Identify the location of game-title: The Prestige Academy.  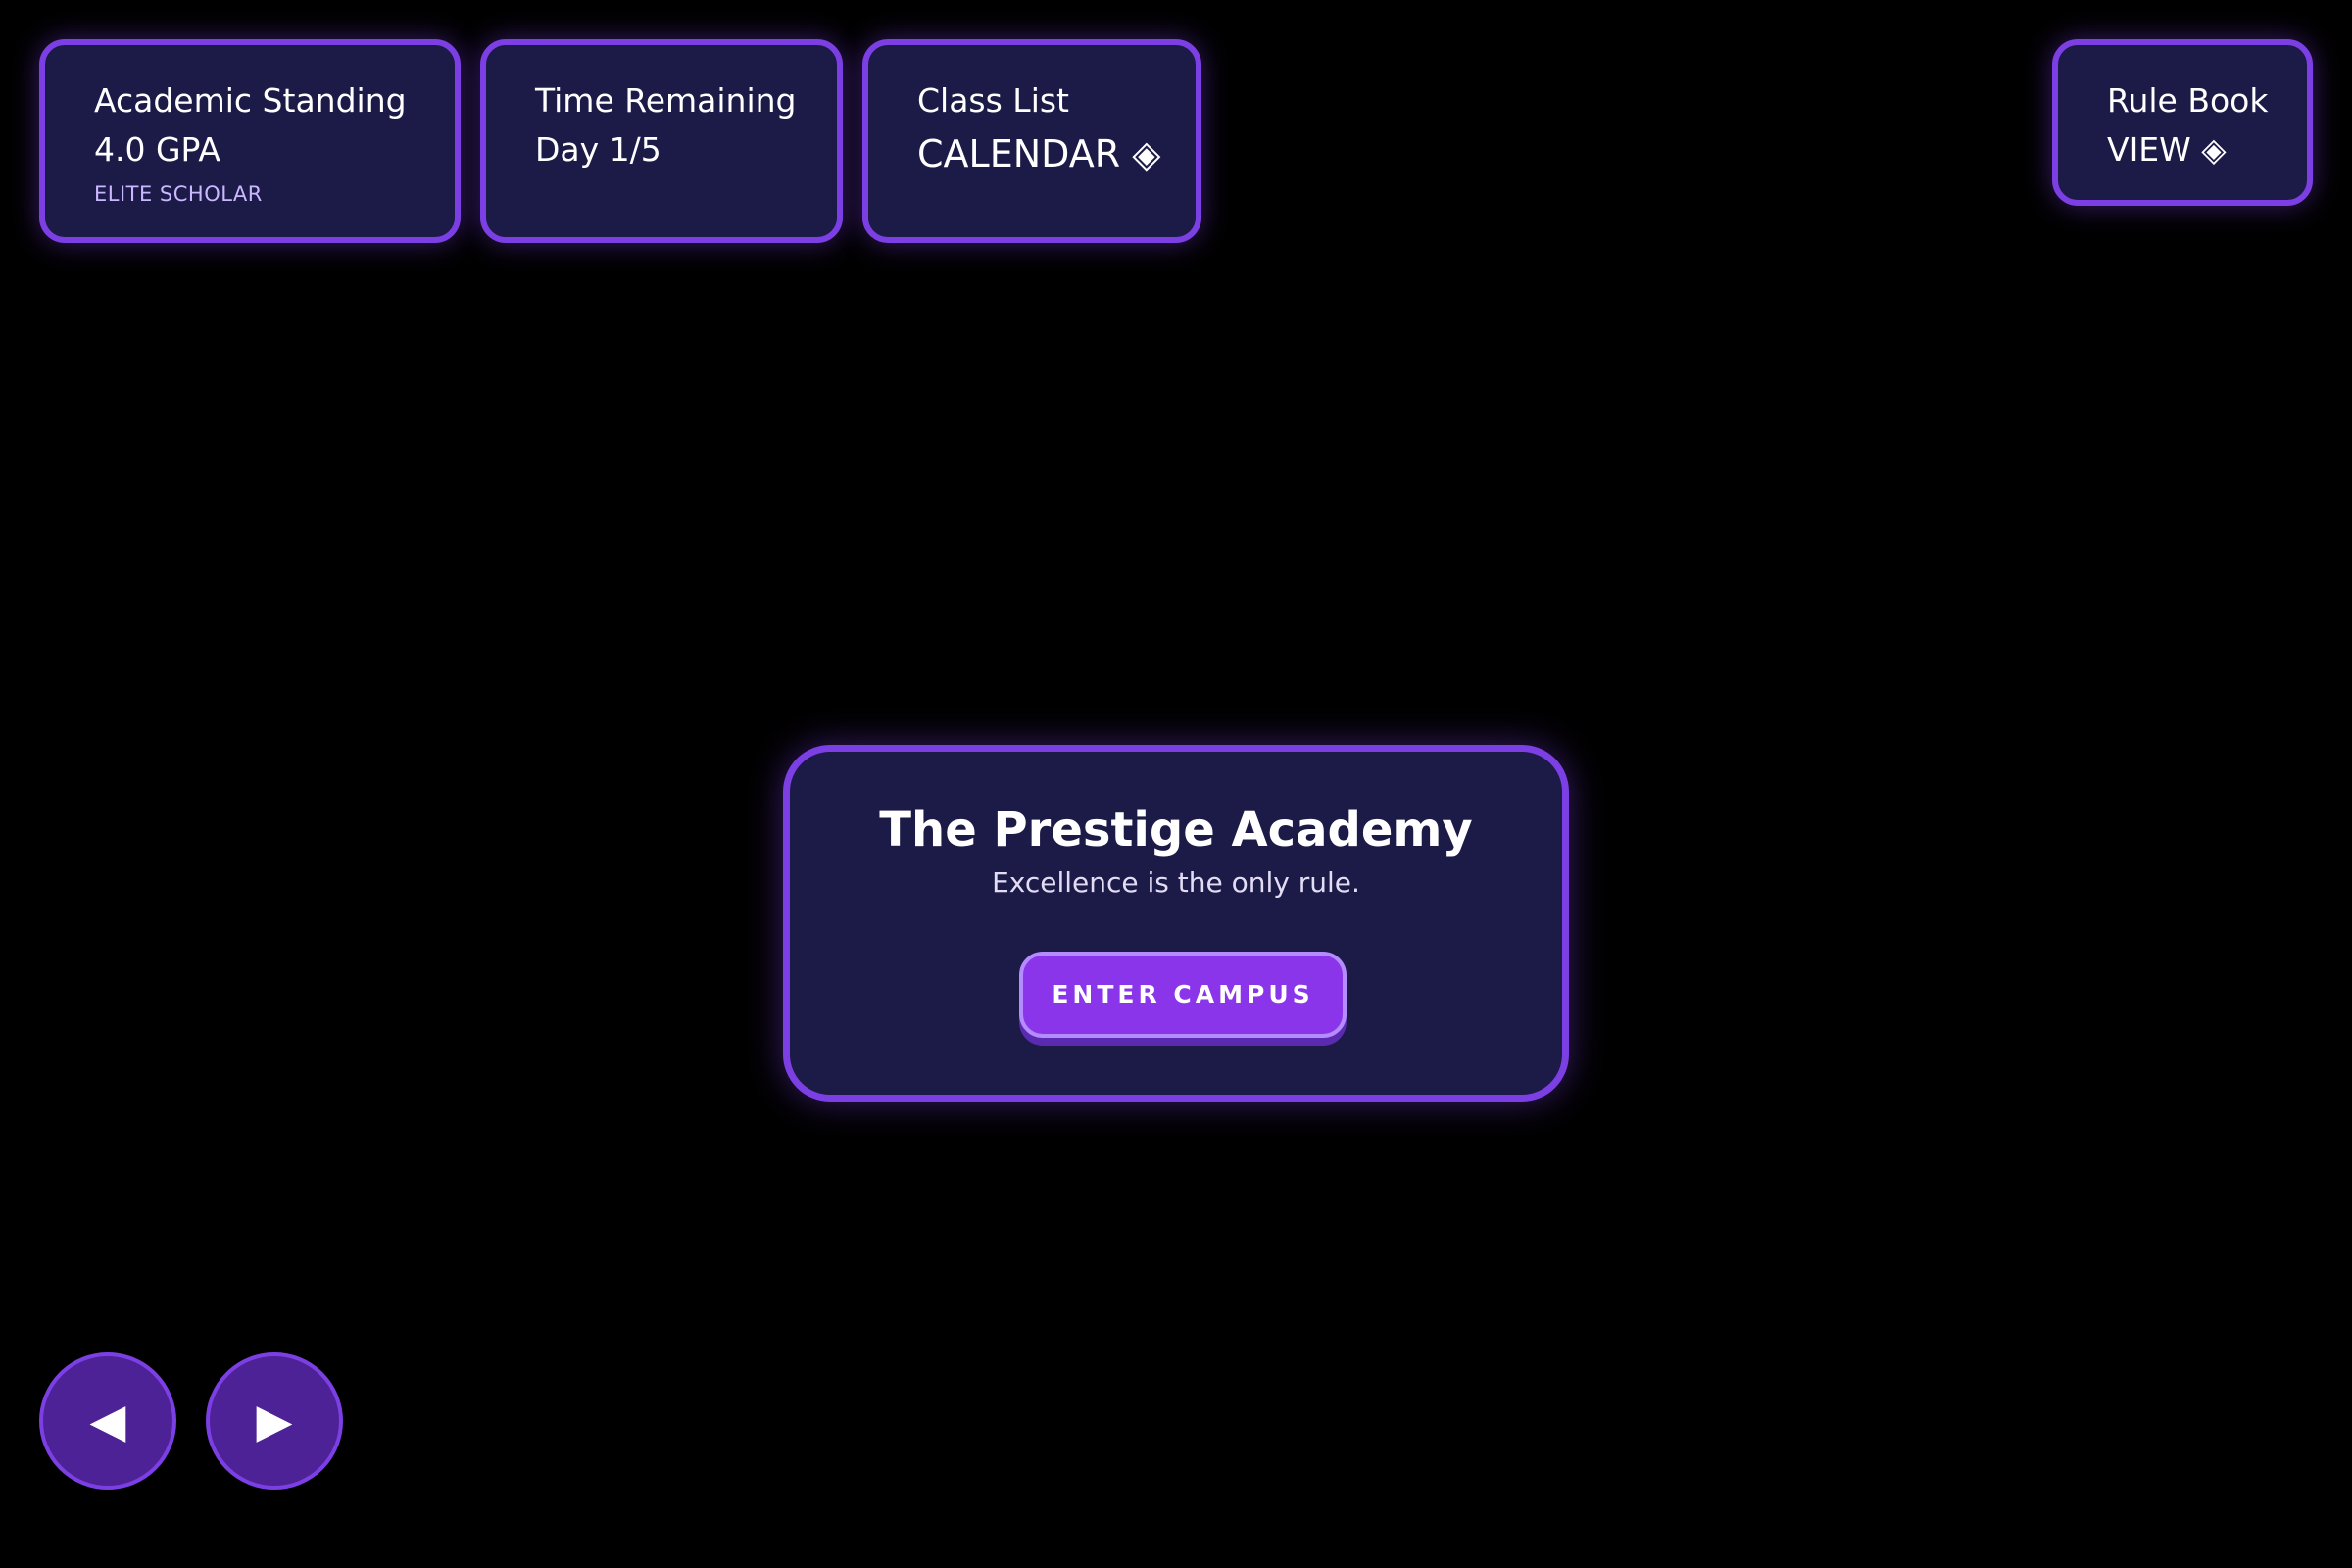
(1176, 830).